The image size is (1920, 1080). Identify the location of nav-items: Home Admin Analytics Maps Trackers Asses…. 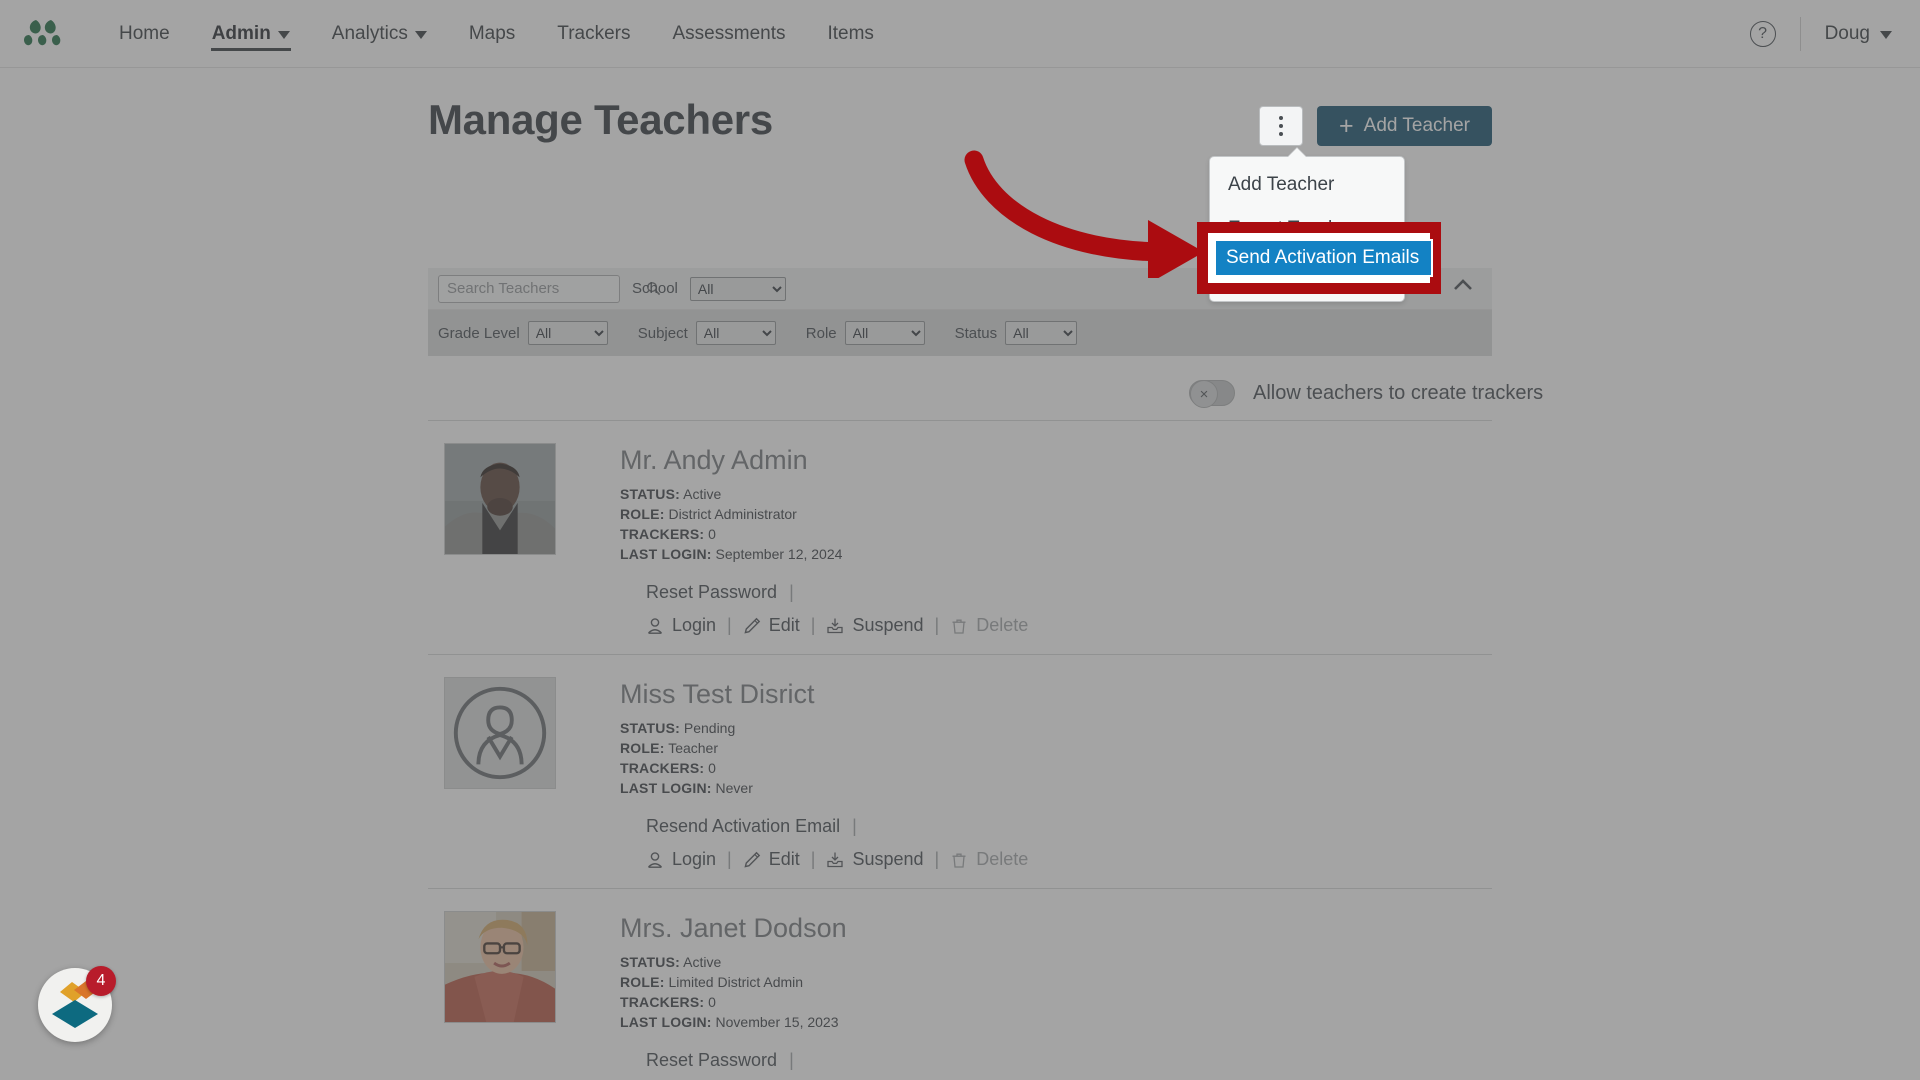
(496, 34).